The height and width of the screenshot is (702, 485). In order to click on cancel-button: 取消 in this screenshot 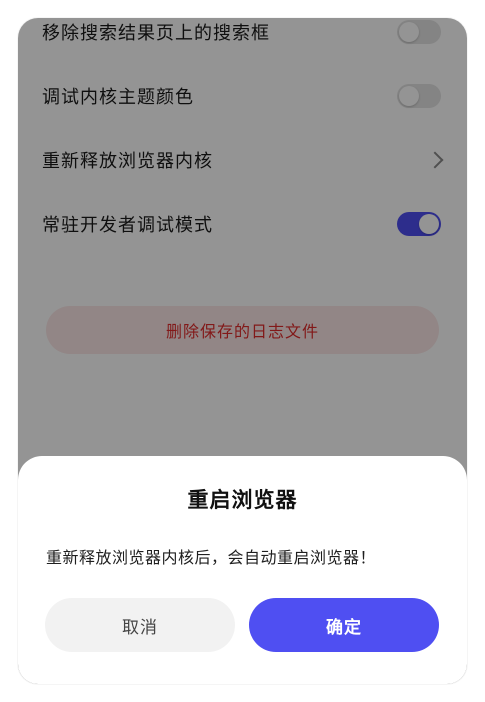, I will do `click(140, 625)`.